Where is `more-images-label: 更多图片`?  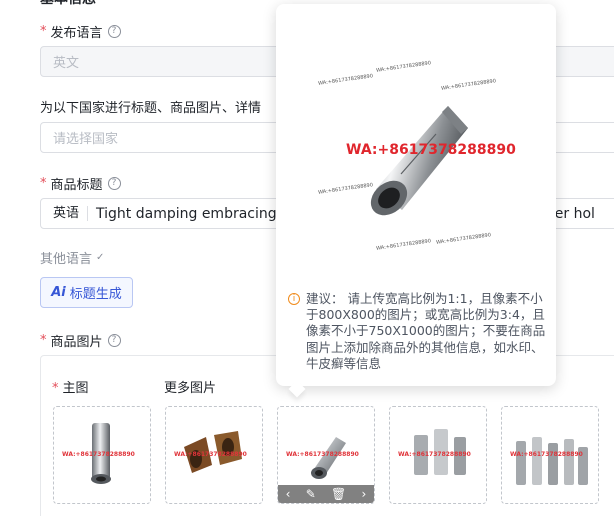 more-images-label: 更多图片 is located at coordinates (190, 388).